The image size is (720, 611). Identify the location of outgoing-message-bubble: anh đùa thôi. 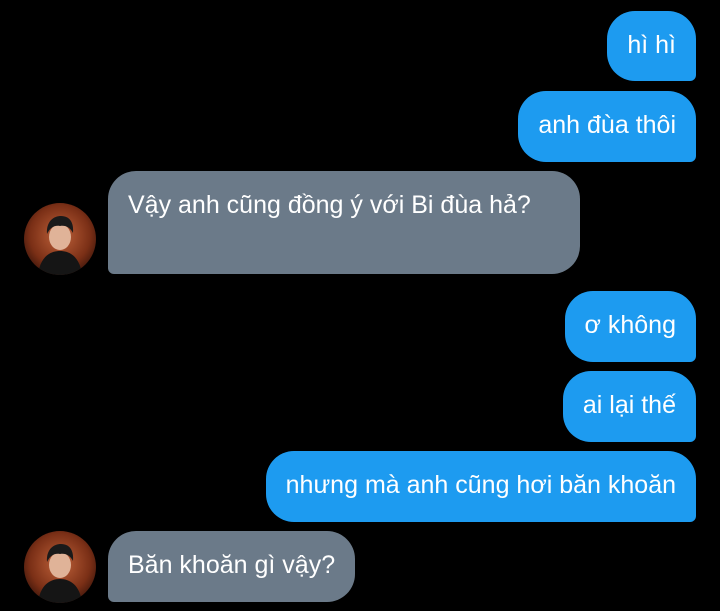
(607, 126).